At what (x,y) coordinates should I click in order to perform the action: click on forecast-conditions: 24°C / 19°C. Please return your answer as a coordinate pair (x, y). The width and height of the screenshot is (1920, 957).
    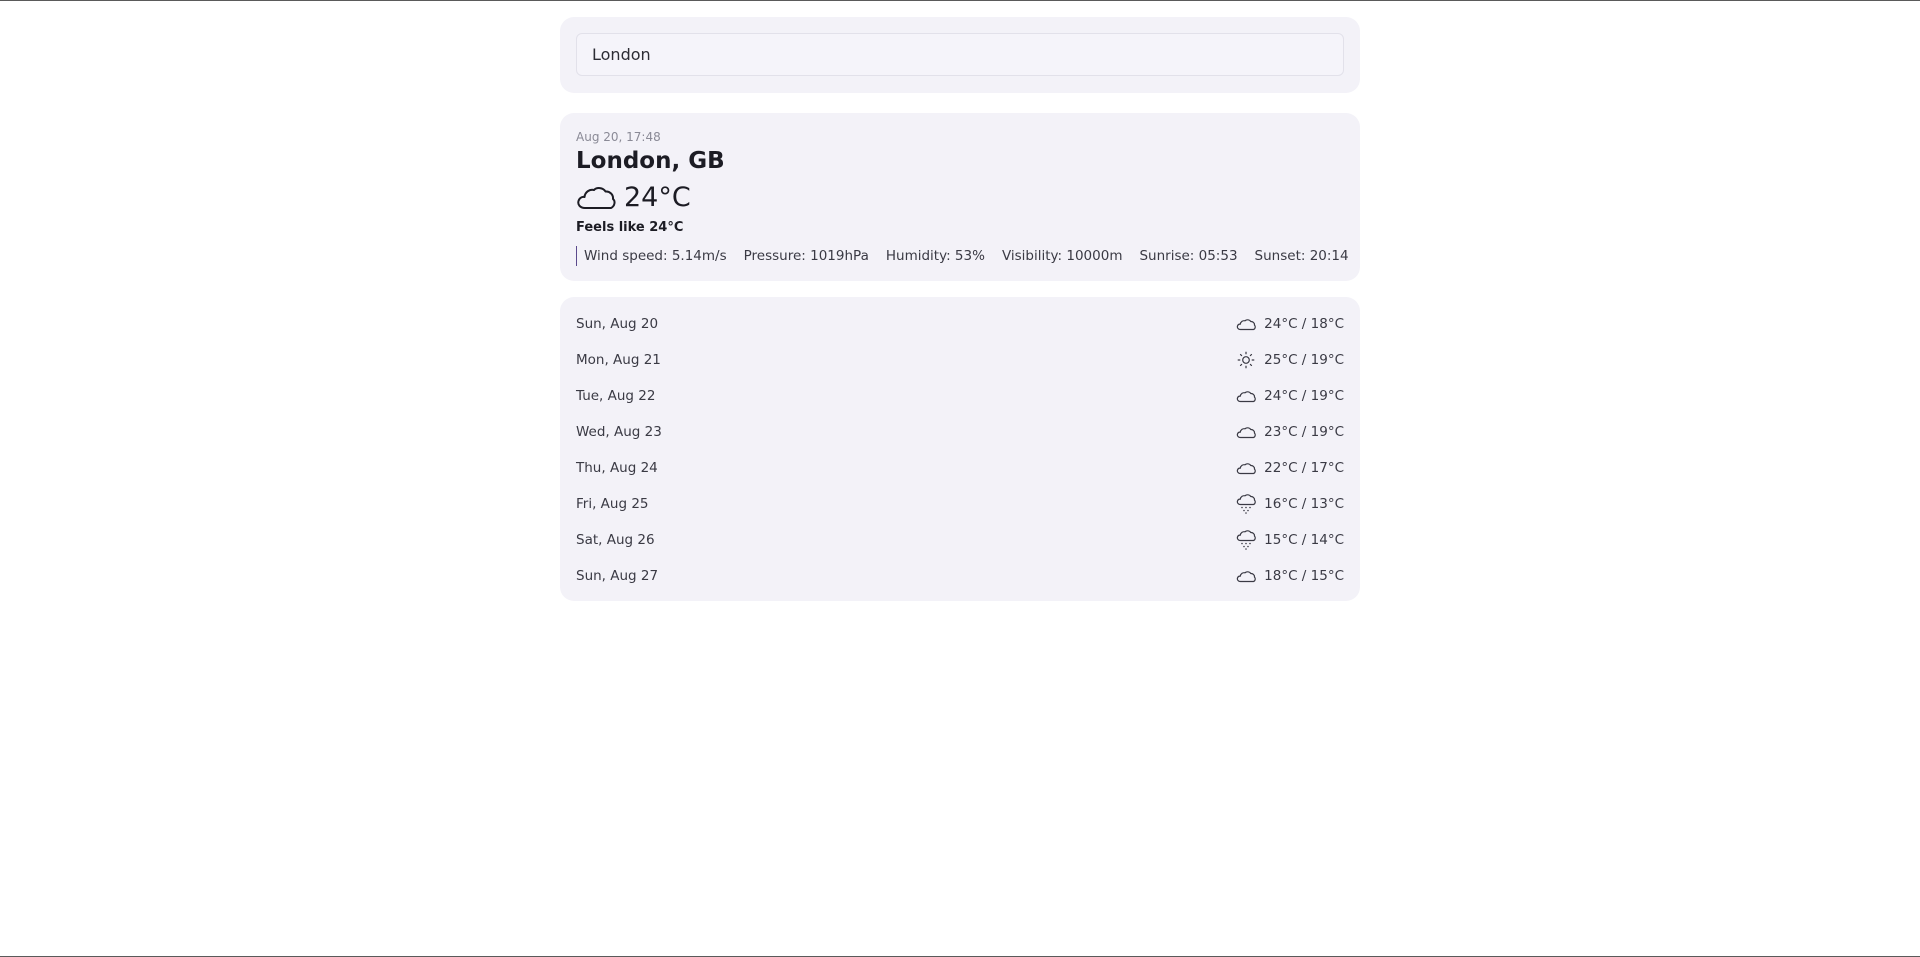
    Looking at the image, I should click on (1290, 396).